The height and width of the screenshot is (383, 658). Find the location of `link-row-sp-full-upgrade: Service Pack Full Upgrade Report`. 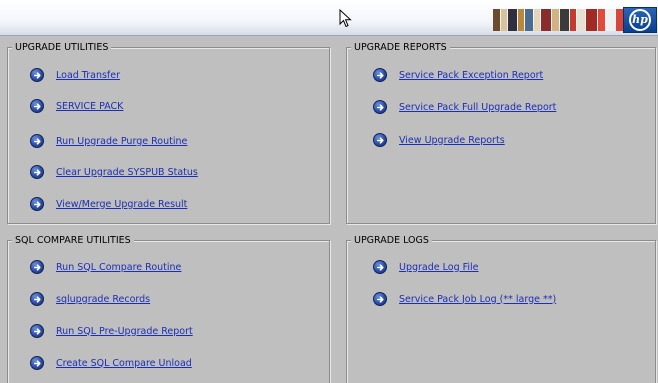

link-row-sp-full-upgrade: Service Pack Full Upgrade Report is located at coordinates (464, 107).